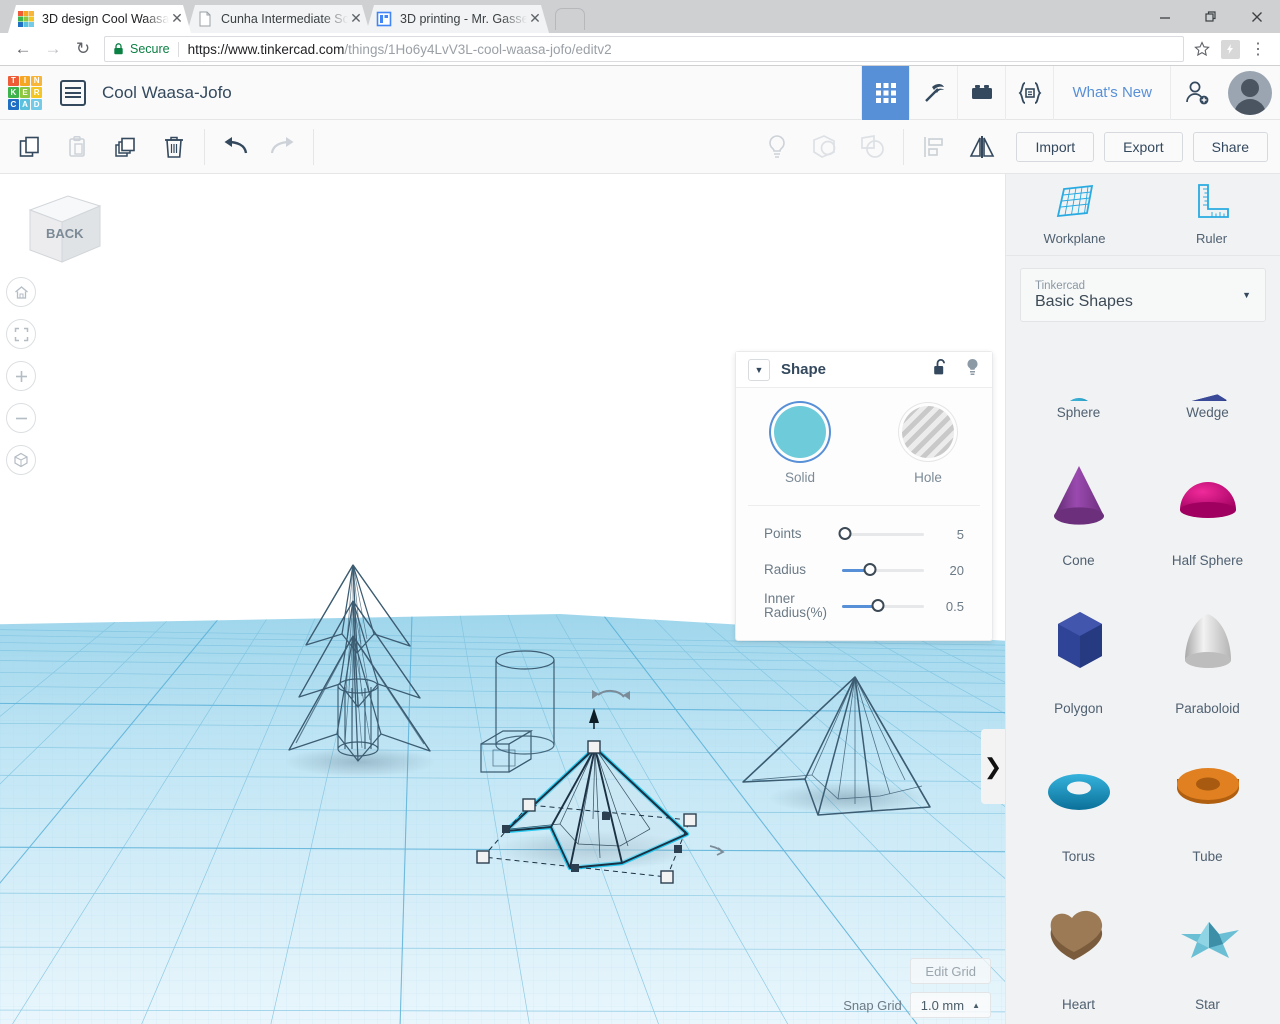 The height and width of the screenshot is (1024, 1280). Describe the element at coordinates (1078, 505) in the screenshot. I see `shape-cone: Cone` at that location.